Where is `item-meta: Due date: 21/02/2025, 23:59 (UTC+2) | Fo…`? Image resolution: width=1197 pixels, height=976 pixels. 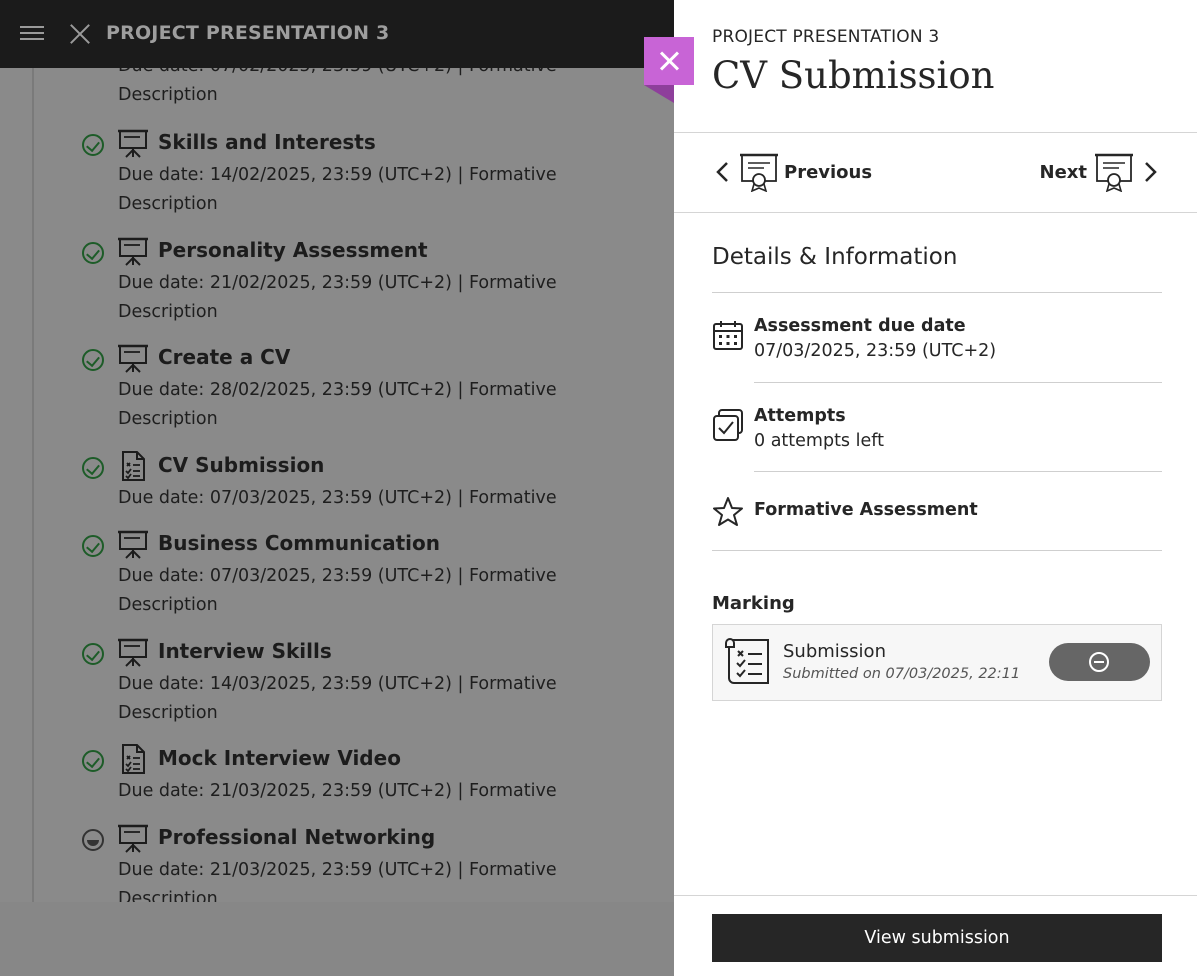
item-meta: Due date: 21/02/2025, 23:59 (UTC+2) | Fo… is located at coordinates (337, 283).